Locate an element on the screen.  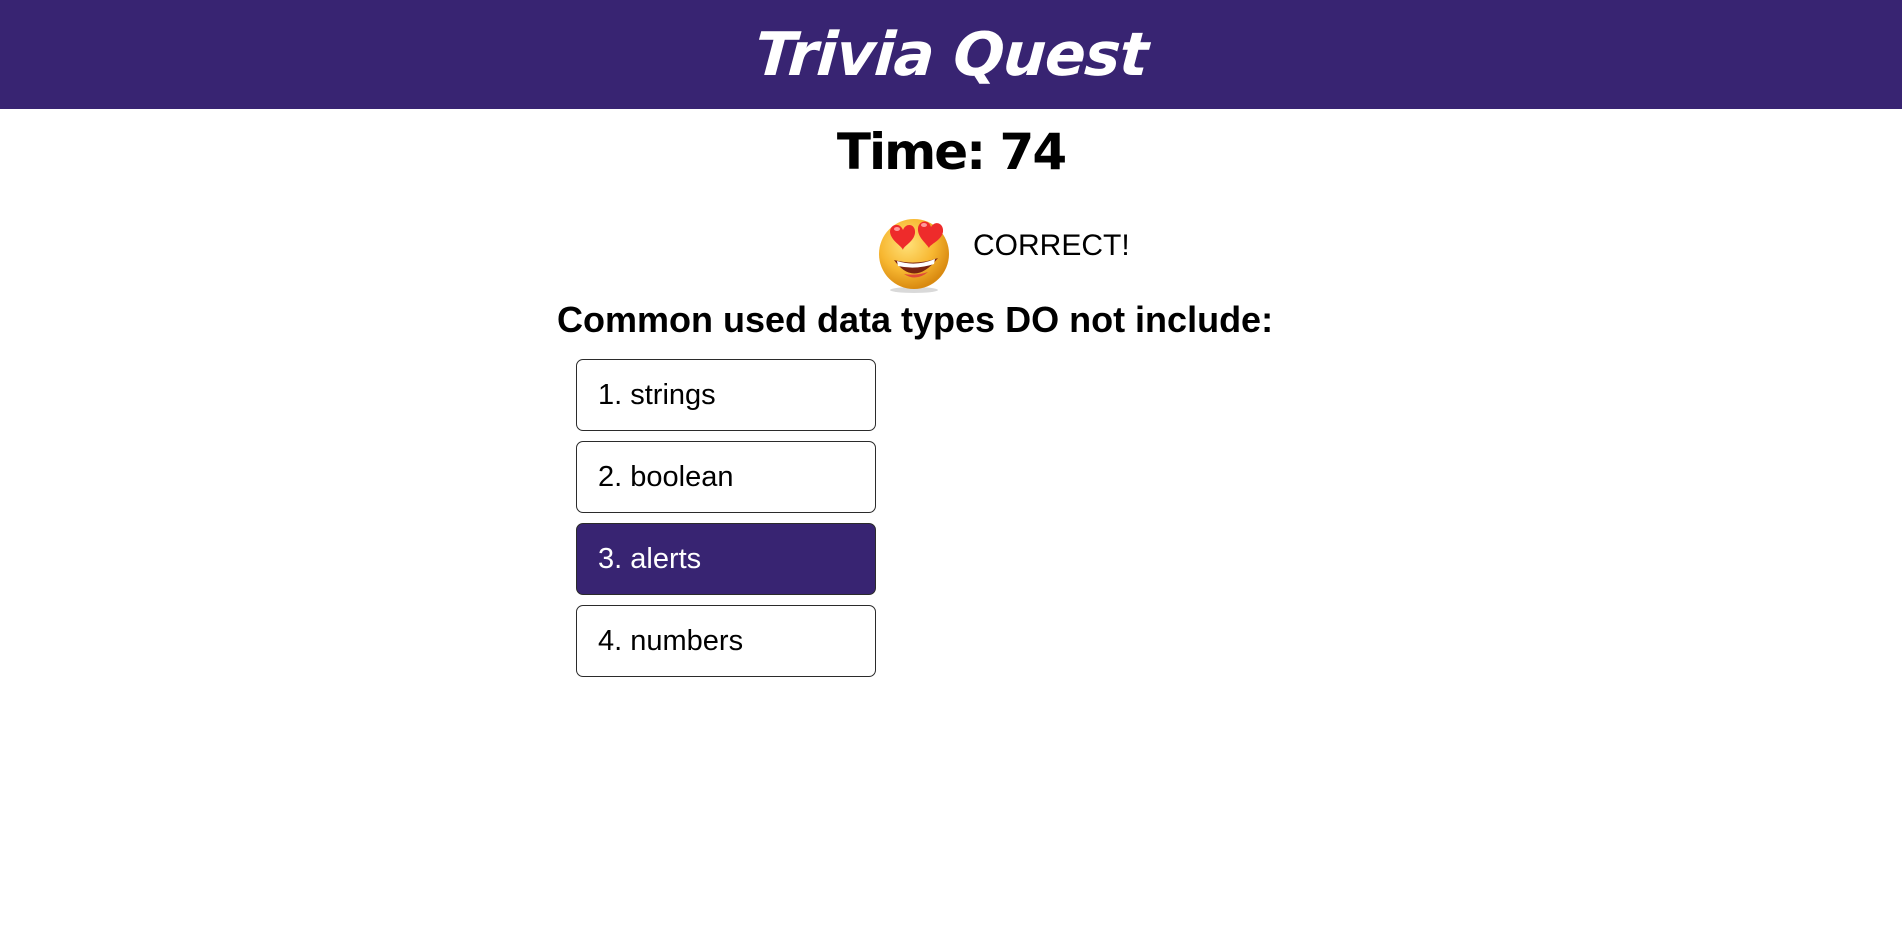
app-title: Trivia Quest is located at coordinates (951, 54).